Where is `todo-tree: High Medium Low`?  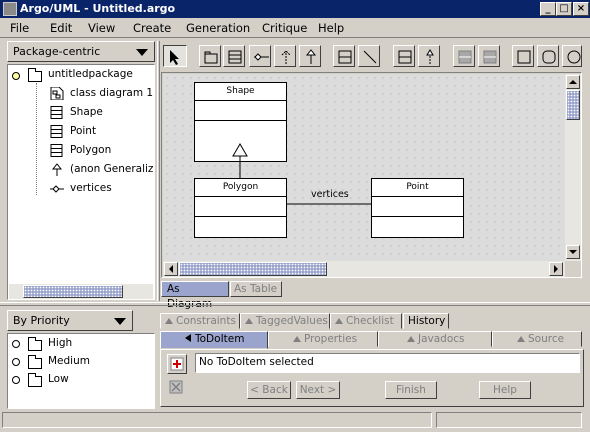 todo-tree: High Medium Low is located at coordinates (81, 371).